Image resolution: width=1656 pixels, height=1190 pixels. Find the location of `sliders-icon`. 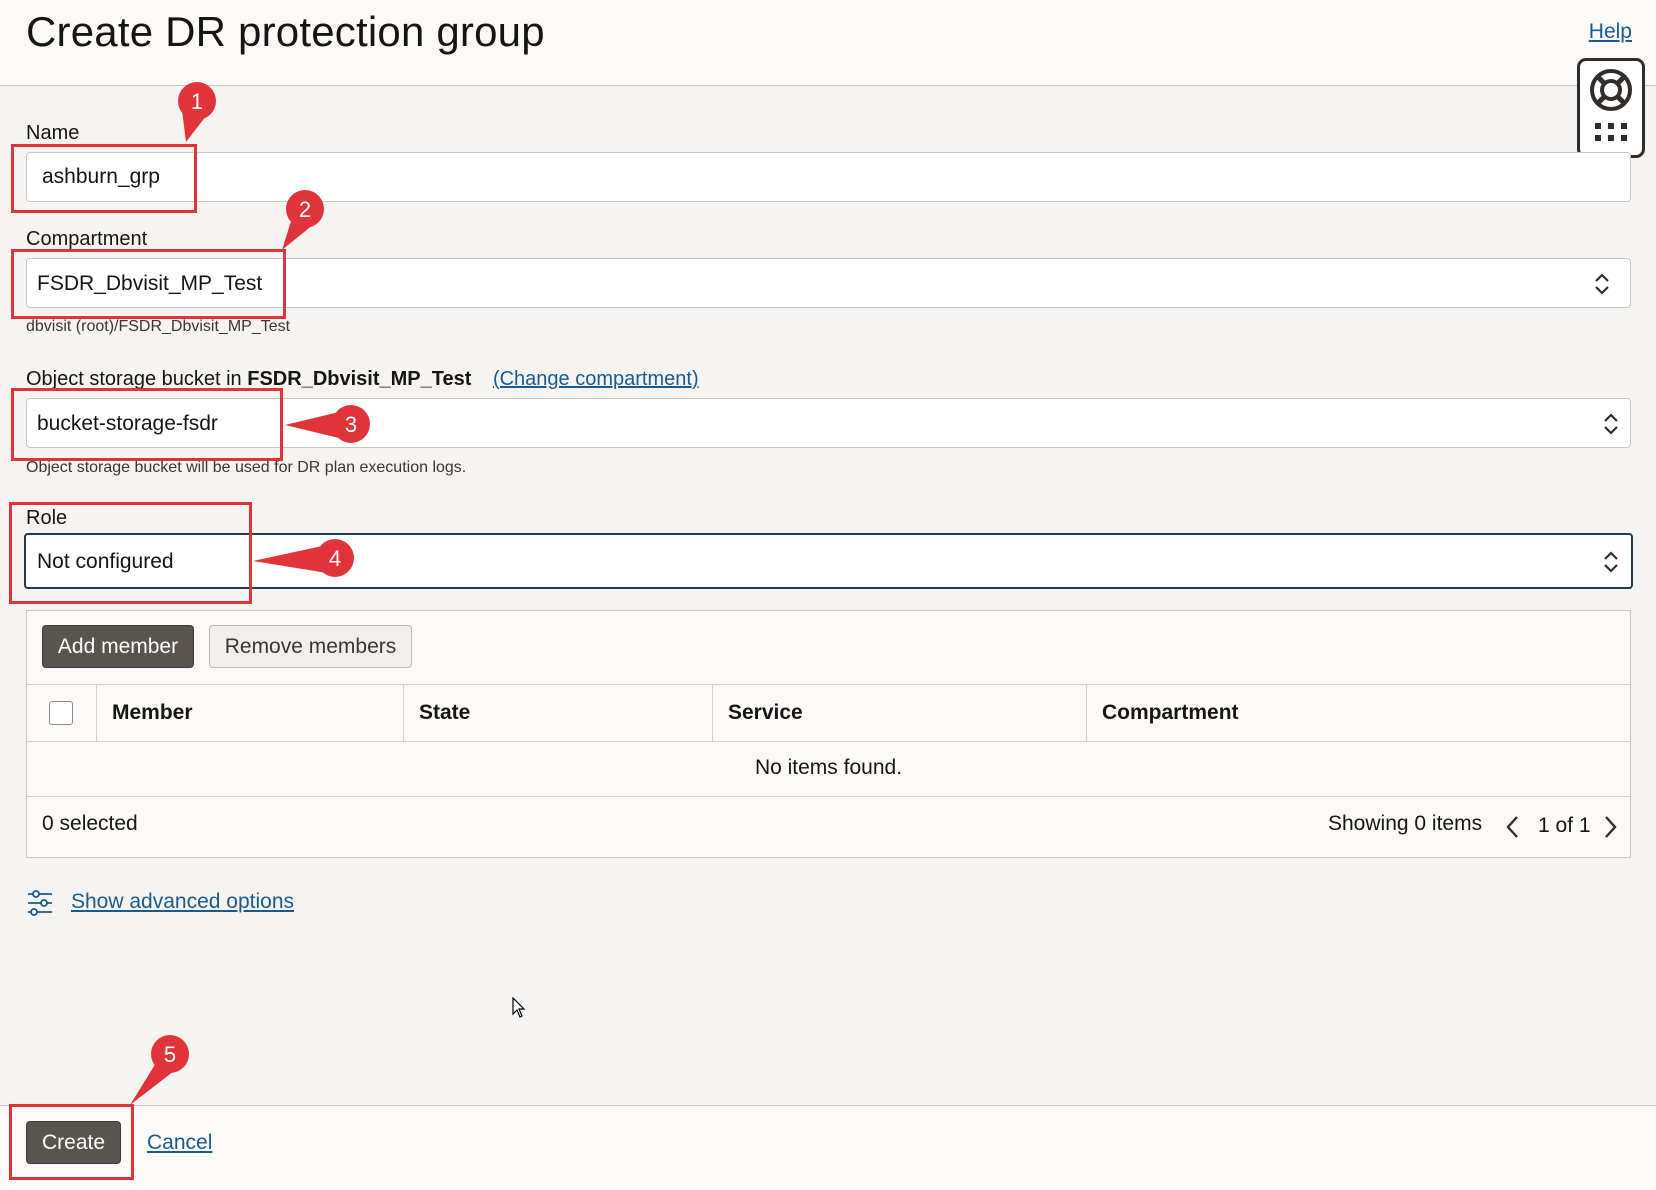

sliders-icon is located at coordinates (40, 903).